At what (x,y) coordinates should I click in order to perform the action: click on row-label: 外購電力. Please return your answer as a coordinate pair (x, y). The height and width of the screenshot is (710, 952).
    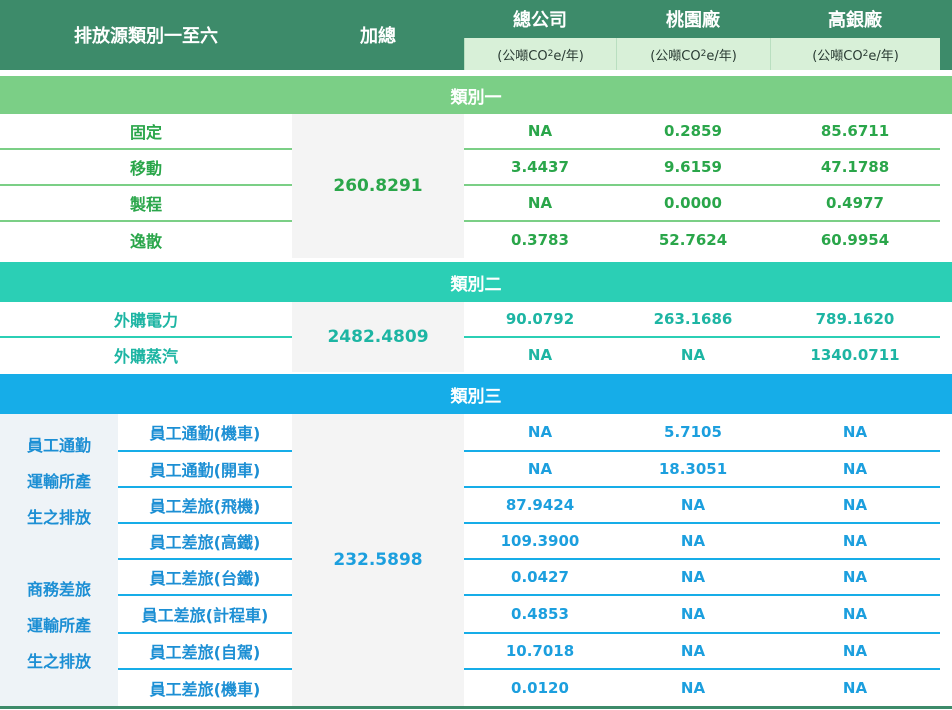
    Looking at the image, I should click on (145, 320).